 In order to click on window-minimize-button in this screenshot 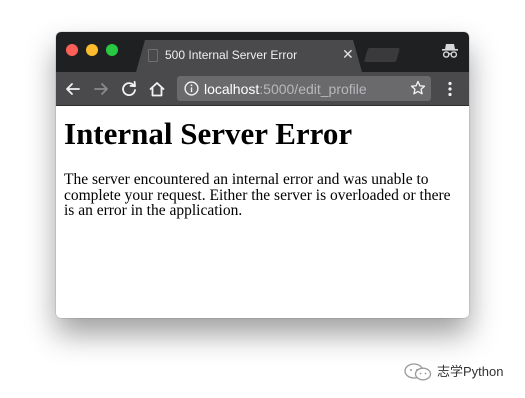, I will do `click(92, 50)`.